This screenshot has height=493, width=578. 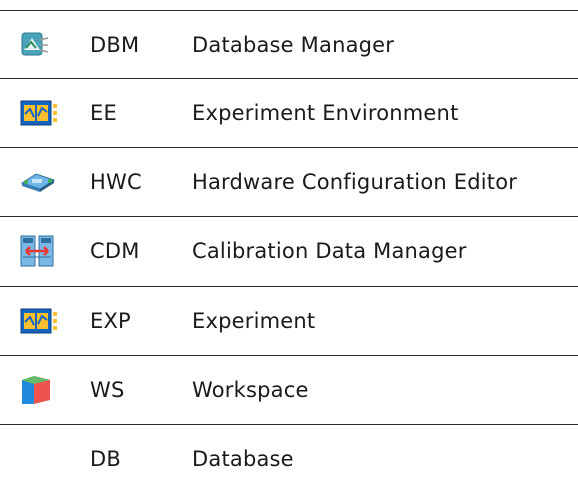 I want to click on table-row: HWC Hardware Configuration Editor, so click(x=289, y=181).